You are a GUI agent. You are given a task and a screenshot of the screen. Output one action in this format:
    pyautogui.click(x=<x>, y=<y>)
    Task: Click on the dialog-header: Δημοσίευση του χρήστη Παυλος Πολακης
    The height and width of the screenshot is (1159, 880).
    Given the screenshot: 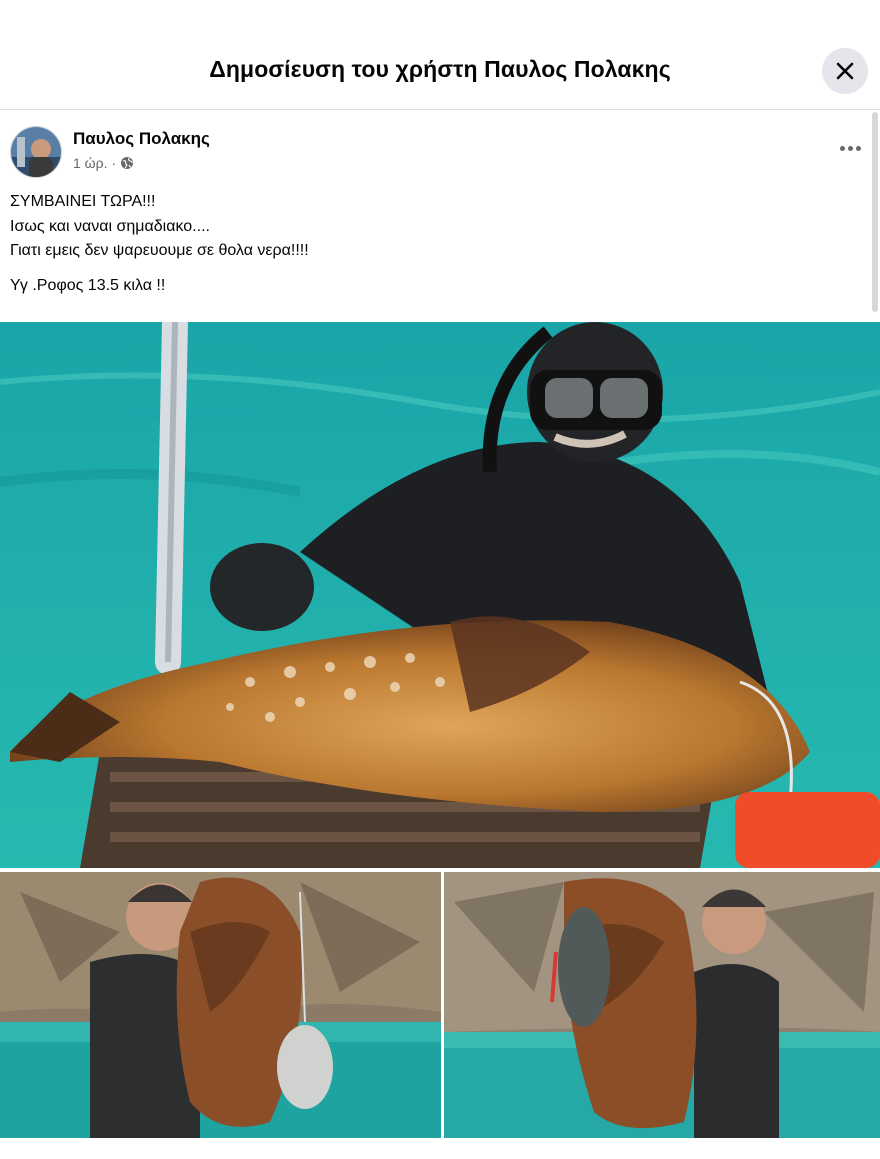 What is the action you would take?
    pyautogui.click(x=440, y=55)
    